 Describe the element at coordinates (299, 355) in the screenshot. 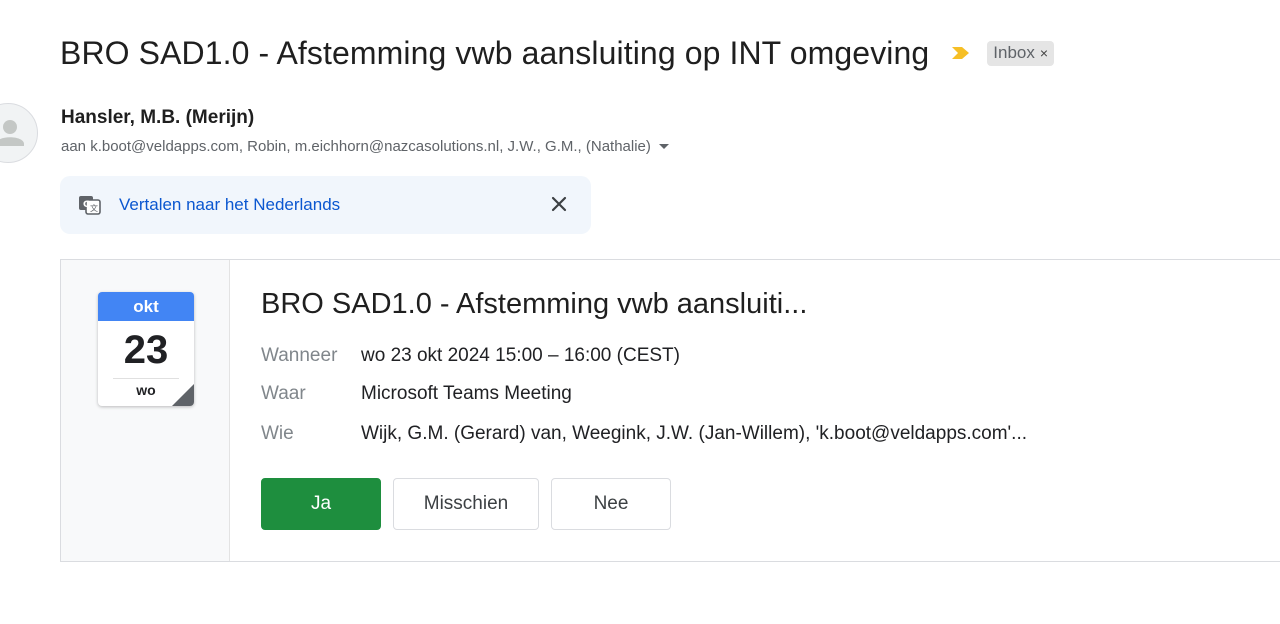

I see `detail-key: Wanneer` at that location.